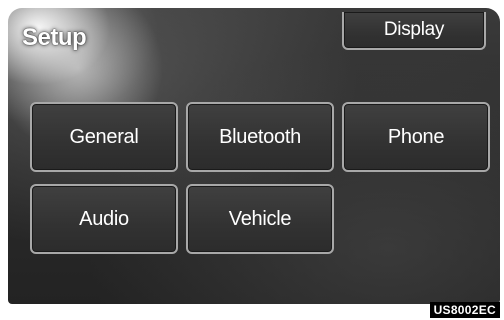 This screenshot has height=320, width=504. What do you see at coordinates (54, 37) in the screenshot?
I see `screen-title: Setup` at bounding box center [54, 37].